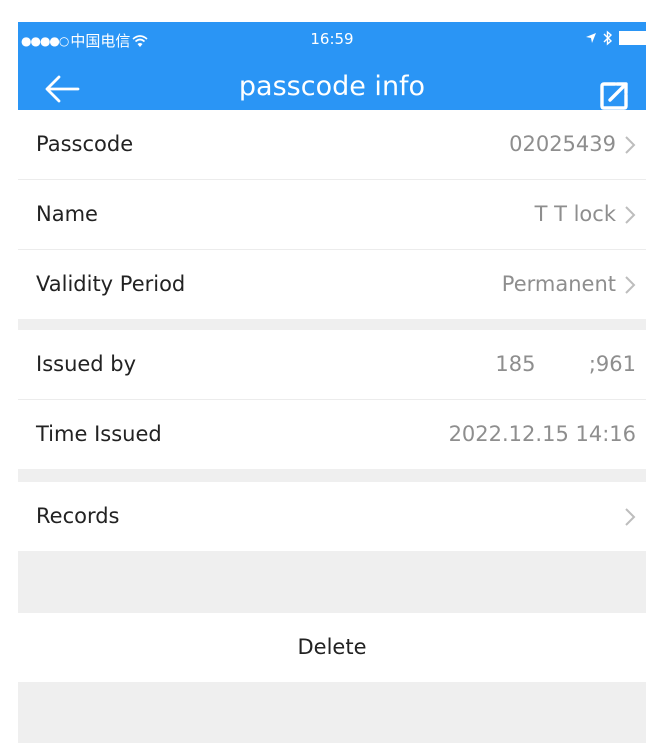  I want to click on name-label: Name, so click(67, 214).